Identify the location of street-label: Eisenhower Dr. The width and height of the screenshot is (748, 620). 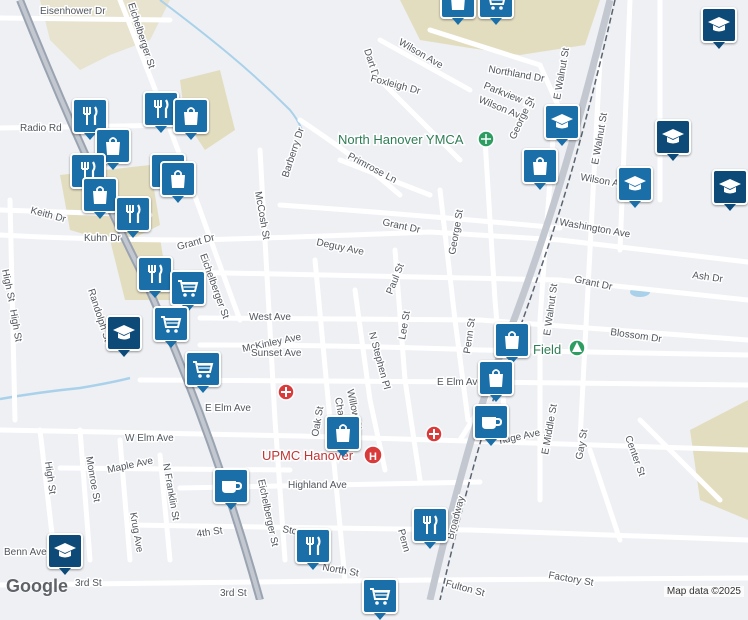
(73, 11).